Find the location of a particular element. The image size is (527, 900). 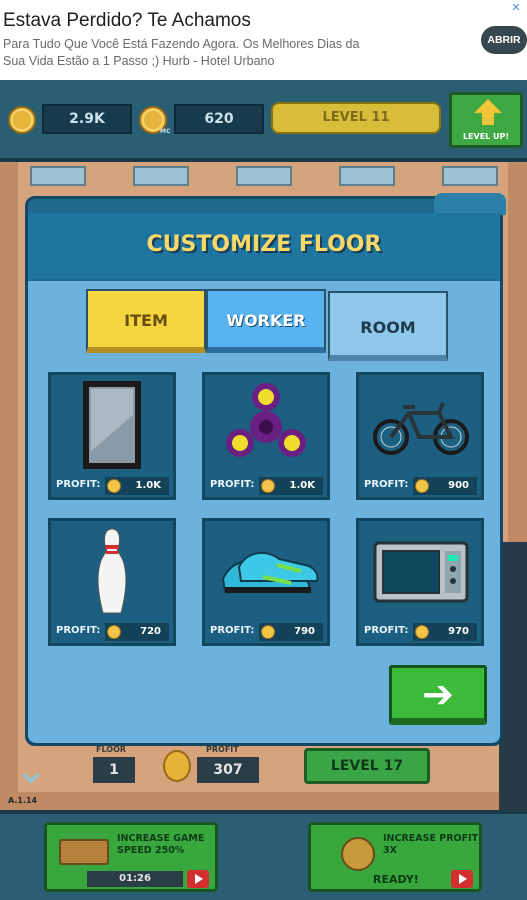

item-card-fidget-spinner: PROFIT: 1.0K is located at coordinates (266, 436).